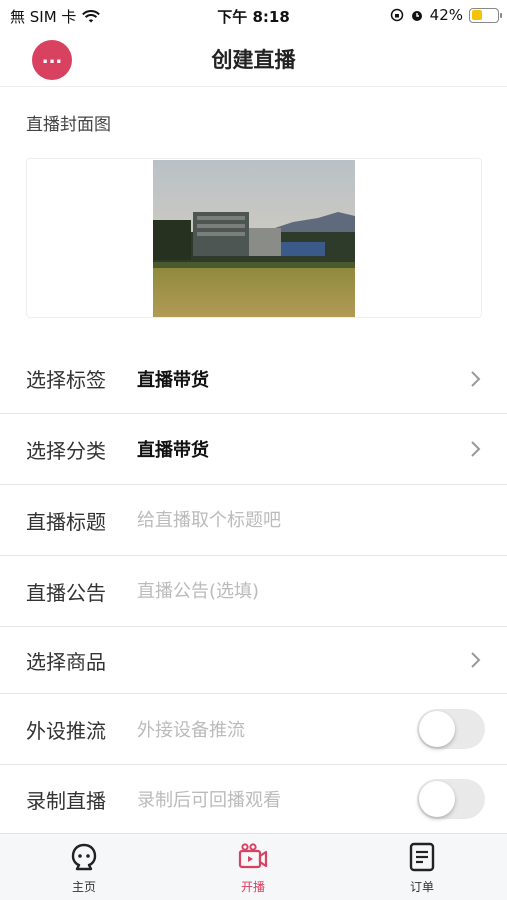  Describe the element at coordinates (252, 887) in the screenshot. I see `tab-go-live-label: 开播` at that location.